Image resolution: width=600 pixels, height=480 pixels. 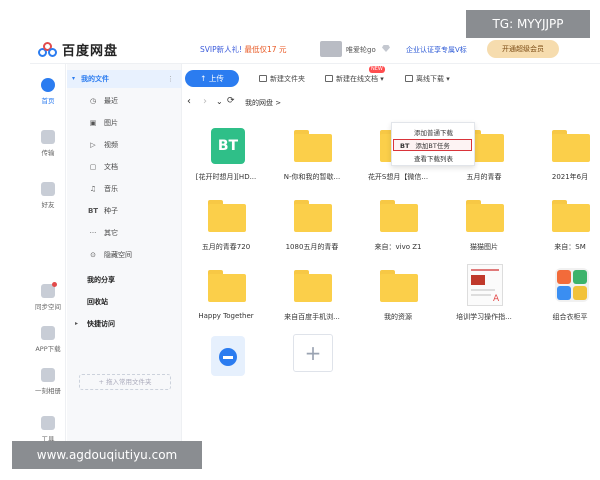 What do you see at coordinates (331, 49) in the screenshot?
I see `user-avatar` at bounding box center [331, 49].